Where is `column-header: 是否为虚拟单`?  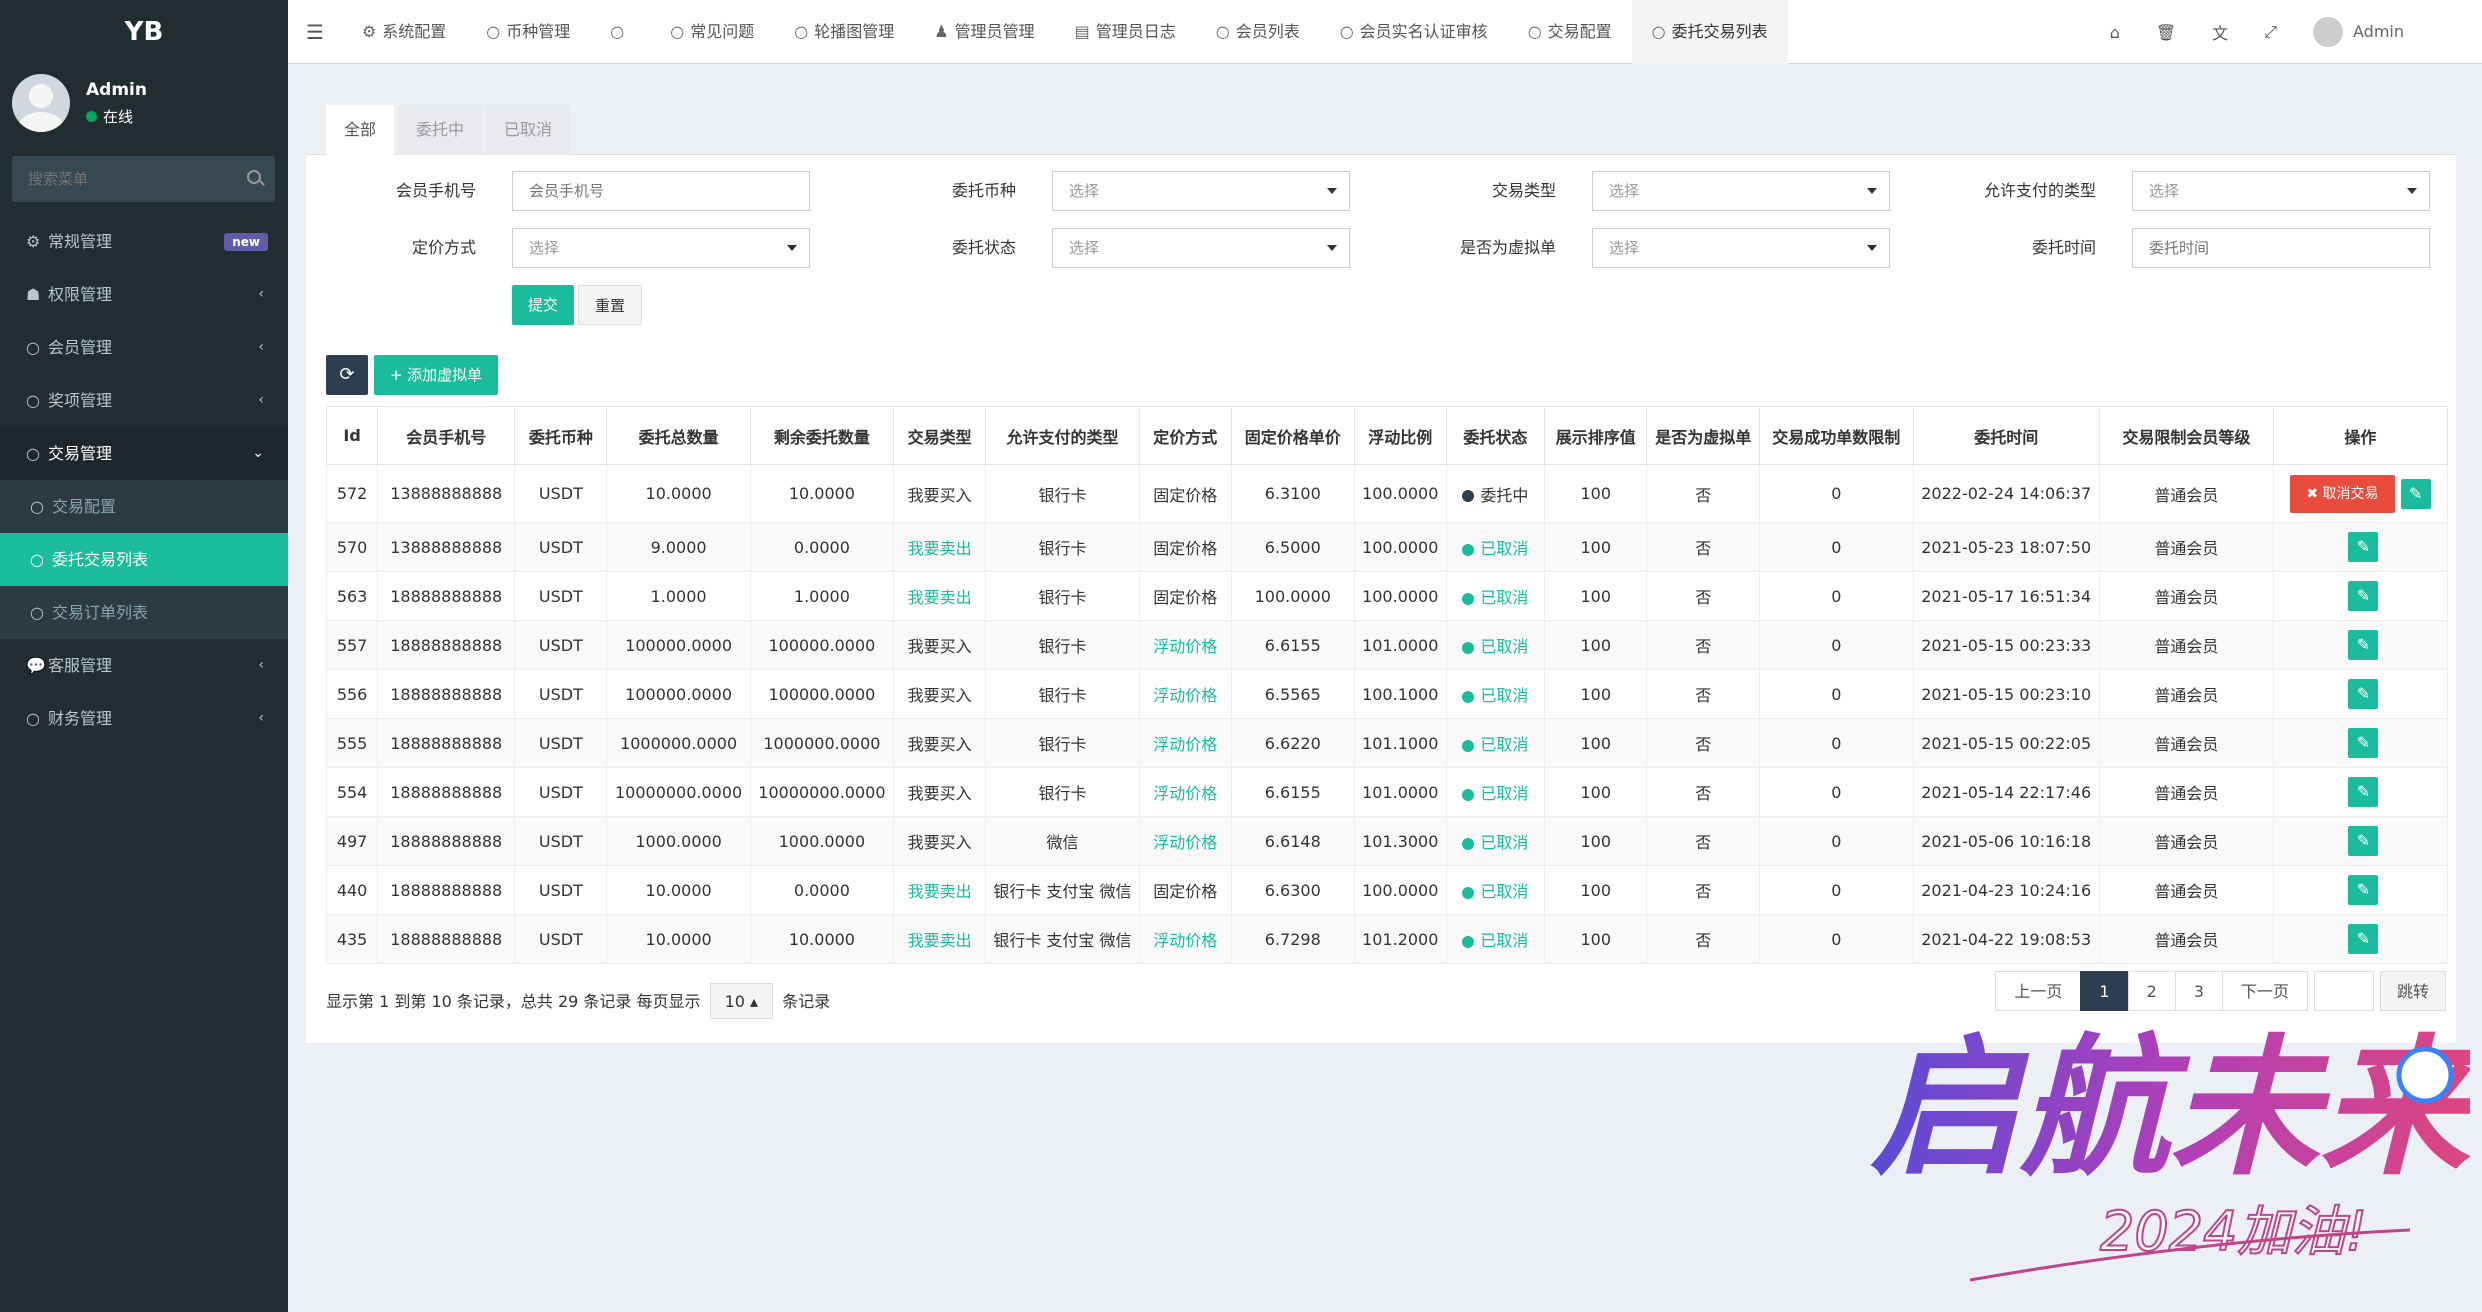 column-header: 是否为虚拟单 is located at coordinates (1703, 435).